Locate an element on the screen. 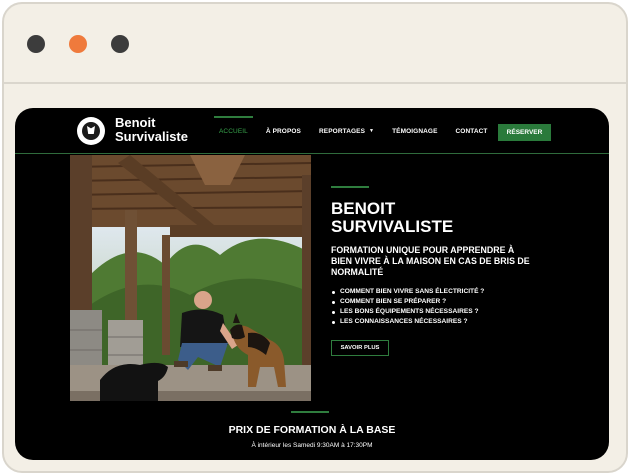 This screenshot has height=475, width=630. chevron-down-icon: ▼ is located at coordinates (372, 131).